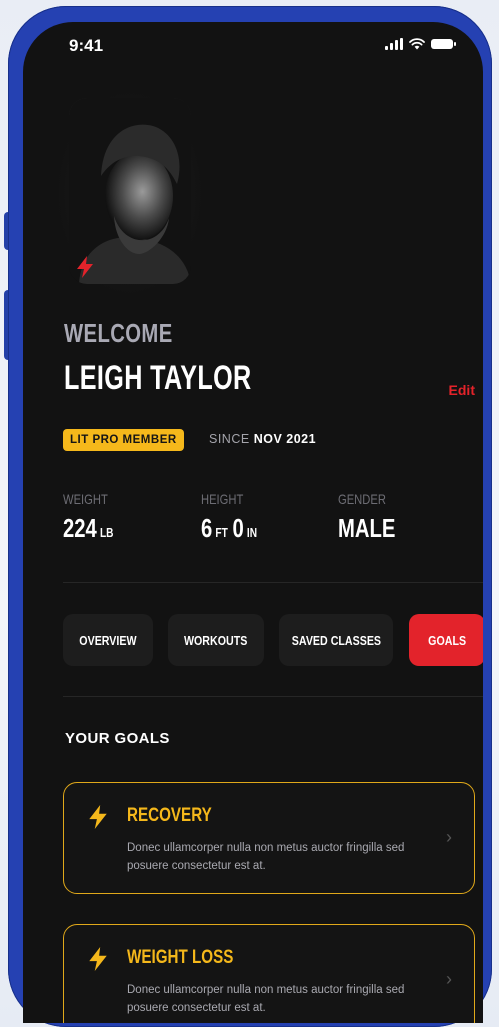 This screenshot has width=499, height=1027. Describe the element at coordinates (462, 390) in the screenshot. I see `edit-profile-link: Edit` at that location.